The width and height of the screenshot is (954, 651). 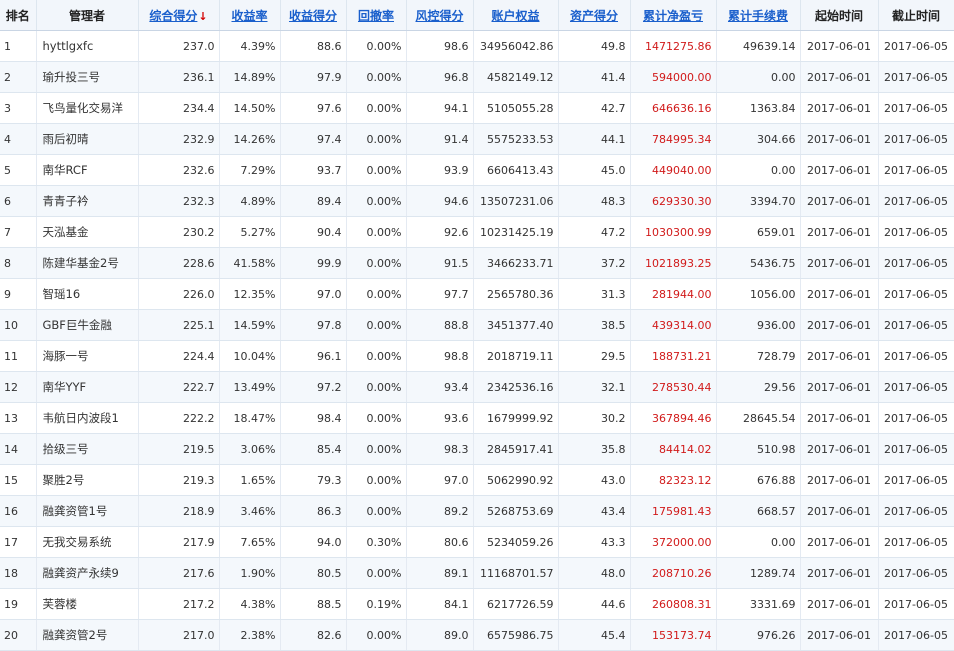 What do you see at coordinates (758, 263) in the screenshot?
I see `cum-fee-cell: 5436.75` at bounding box center [758, 263].